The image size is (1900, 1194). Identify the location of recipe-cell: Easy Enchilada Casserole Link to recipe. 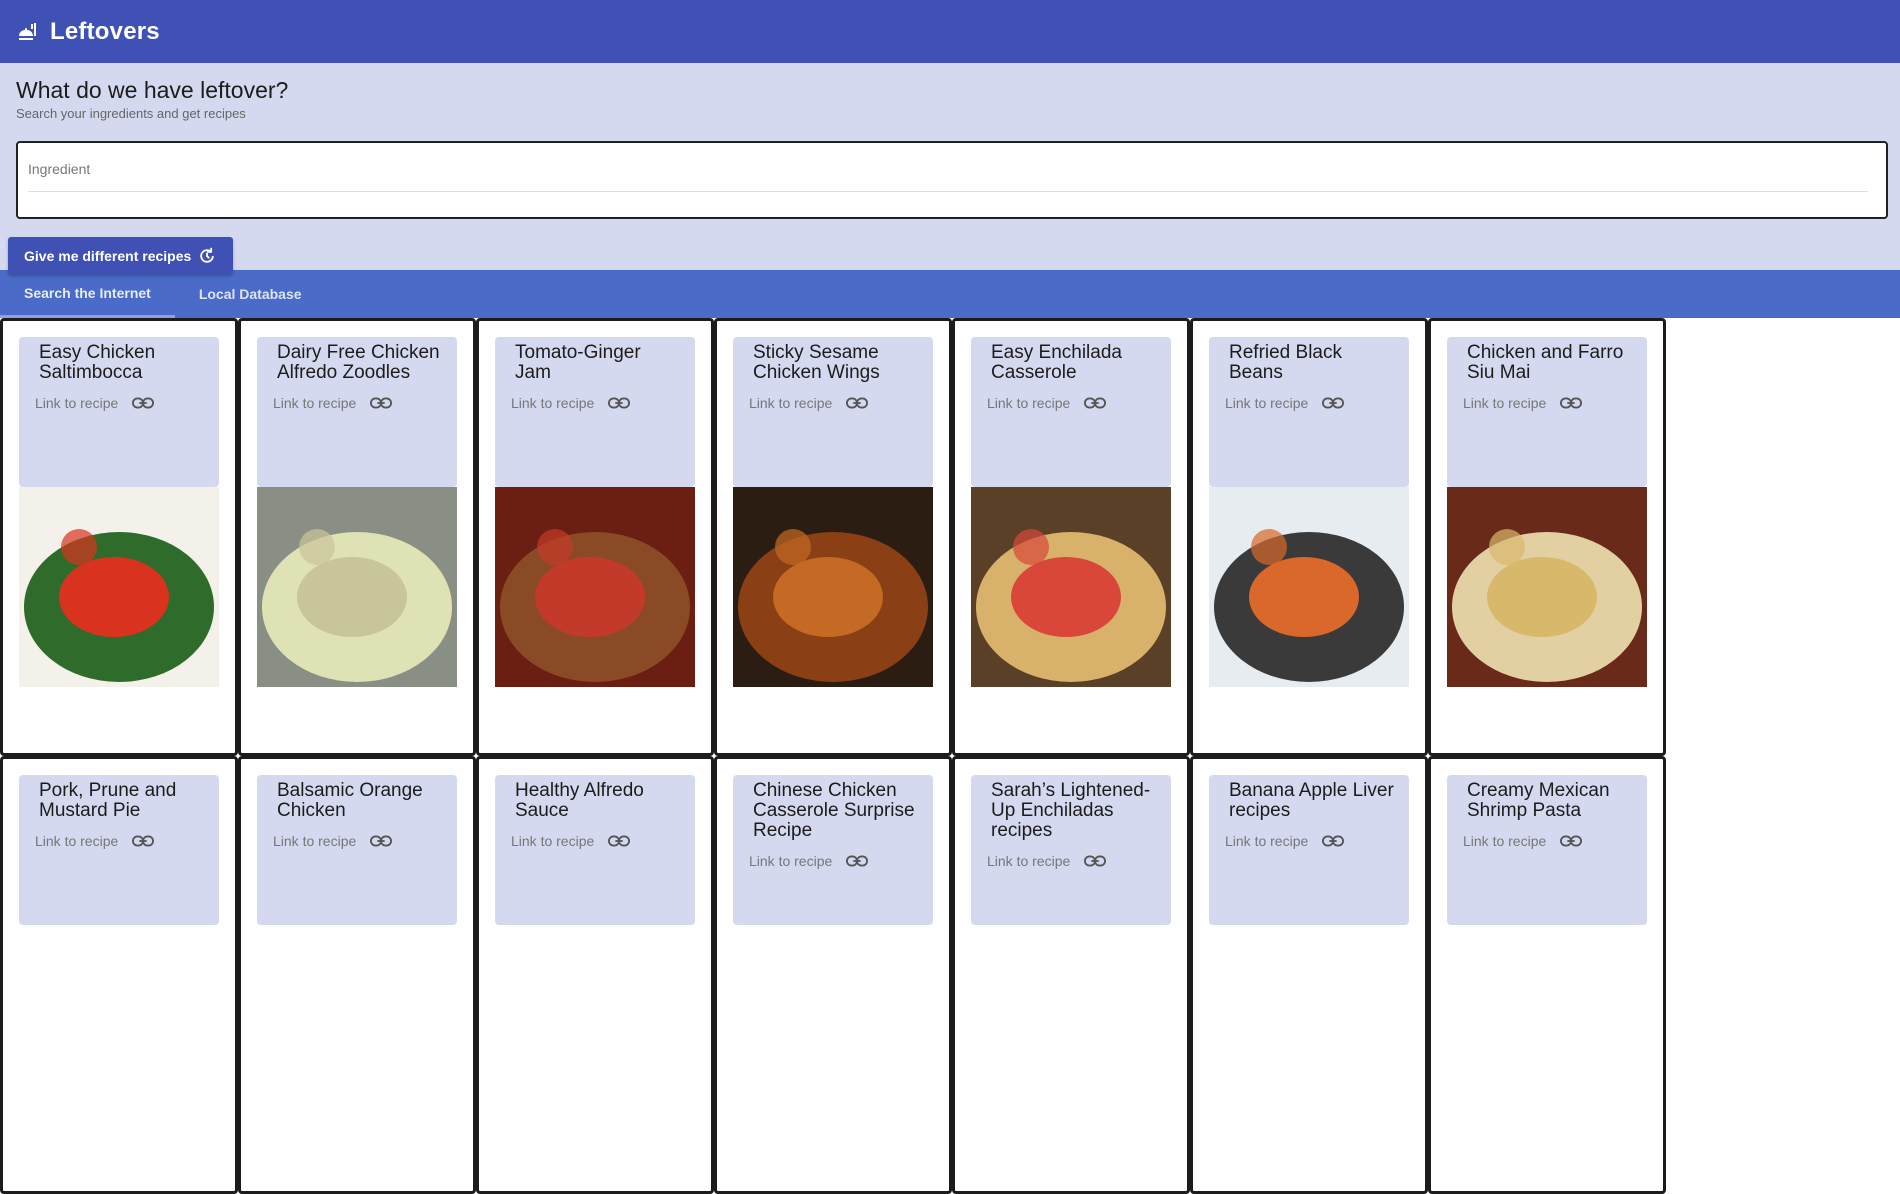
(1071, 537).